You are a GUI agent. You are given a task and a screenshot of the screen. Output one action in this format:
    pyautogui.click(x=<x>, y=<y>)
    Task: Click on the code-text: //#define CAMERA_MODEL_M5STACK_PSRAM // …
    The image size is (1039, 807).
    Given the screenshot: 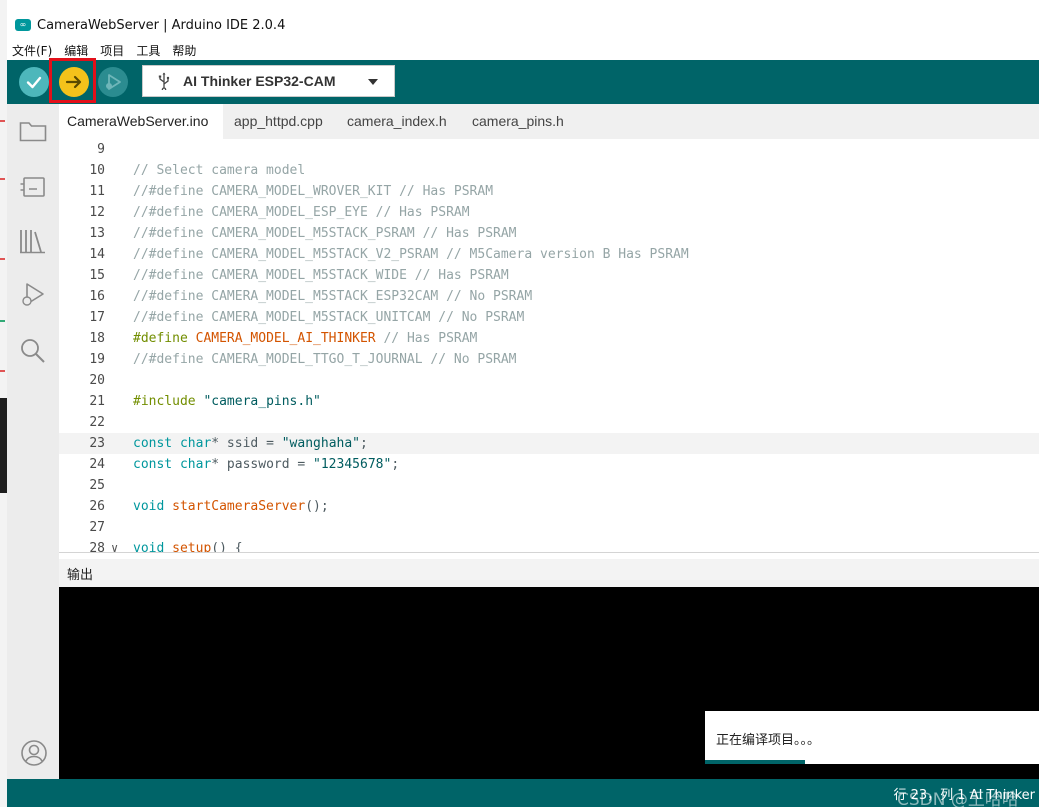 What is the action you would take?
    pyautogui.click(x=325, y=233)
    